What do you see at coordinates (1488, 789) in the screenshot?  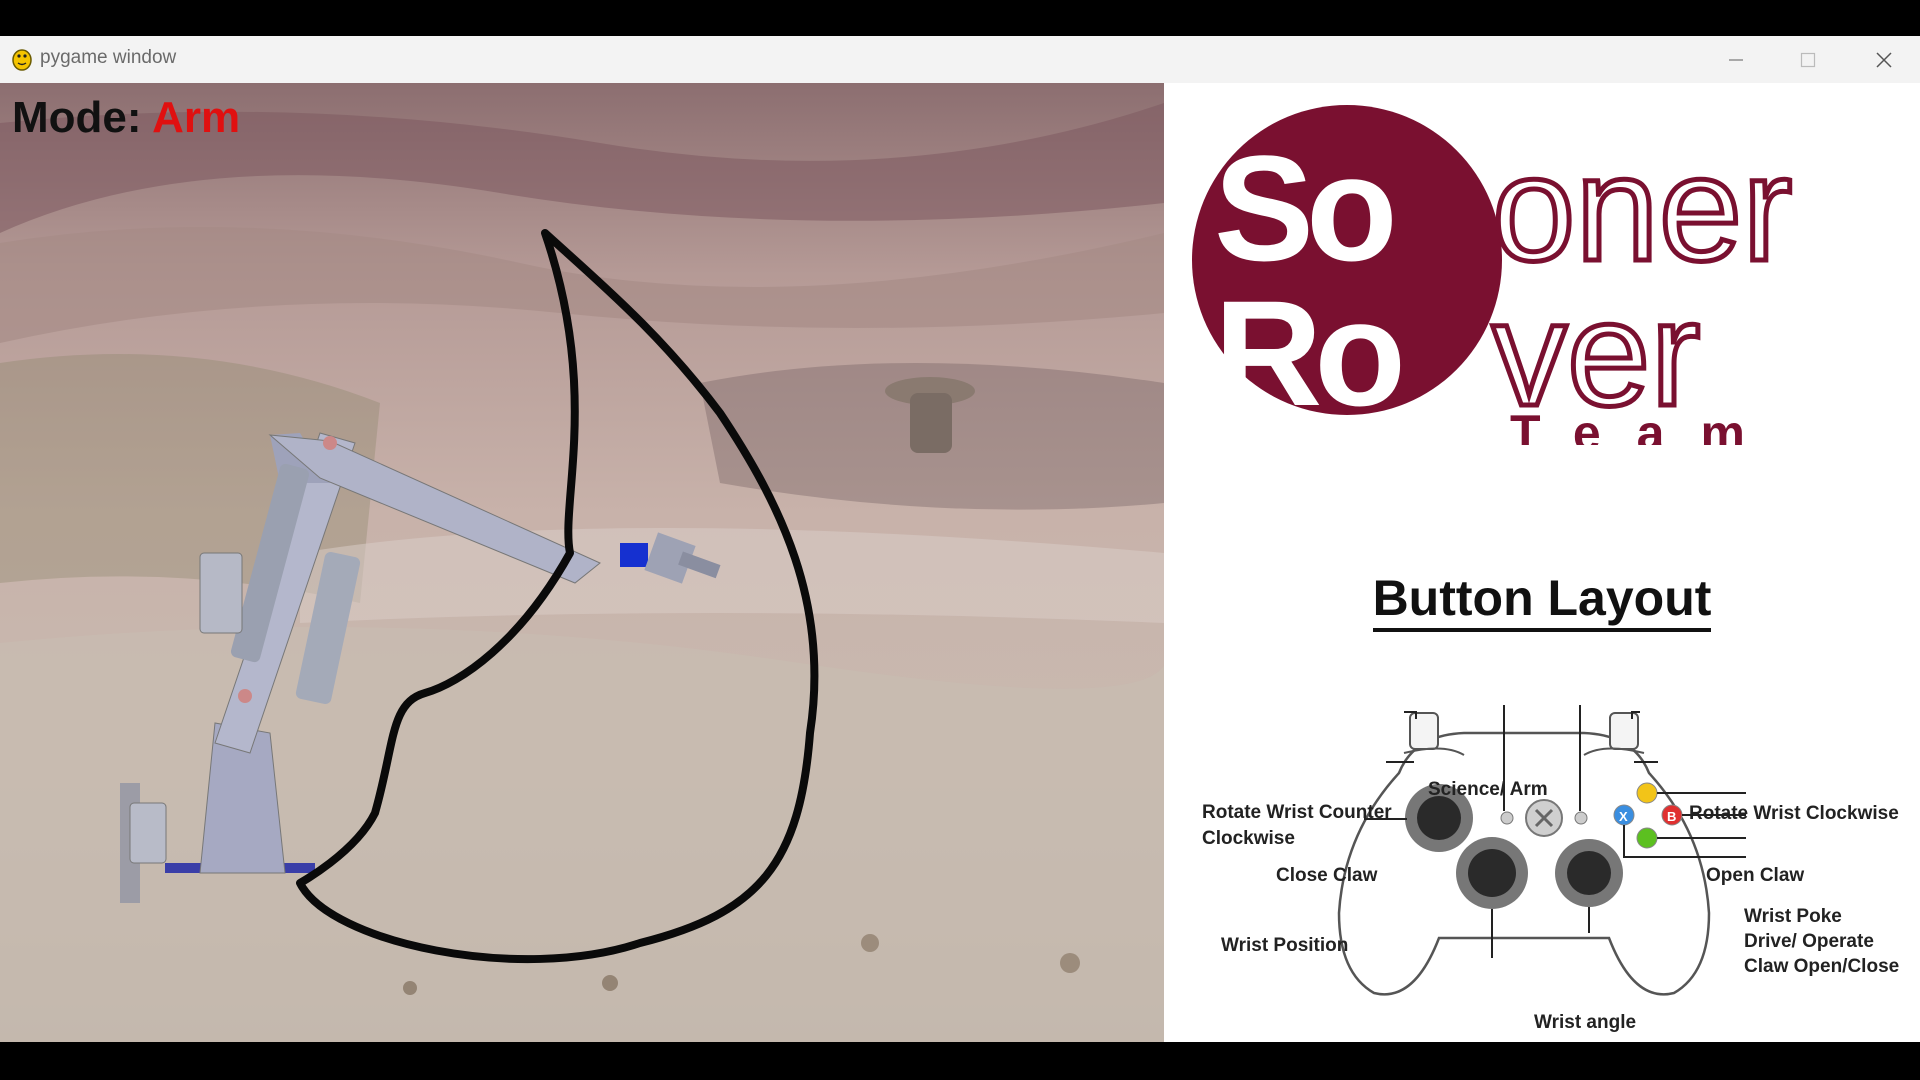 I see `label-science-arm: Science/ Arm` at bounding box center [1488, 789].